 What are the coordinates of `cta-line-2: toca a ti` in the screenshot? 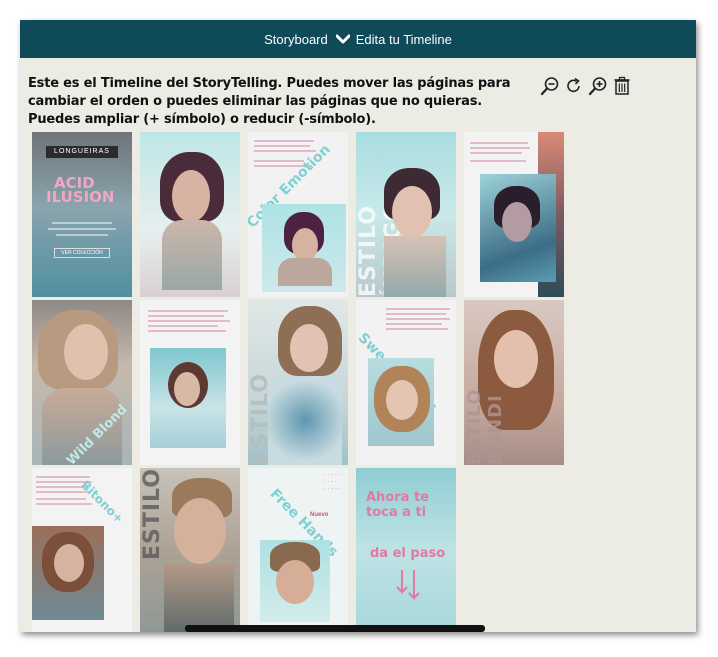 It's located at (396, 512).